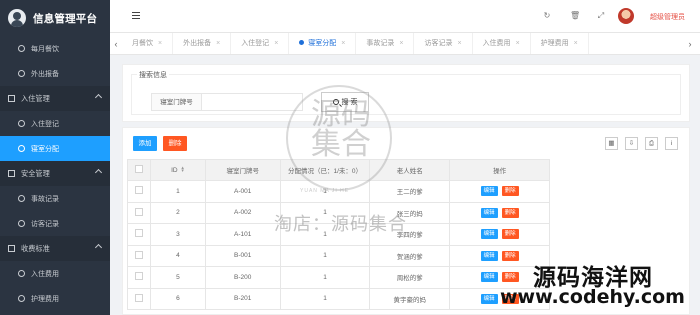 This screenshot has height=315, width=700. I want to click on batch-delete-button: 删除, so click(175, 143).